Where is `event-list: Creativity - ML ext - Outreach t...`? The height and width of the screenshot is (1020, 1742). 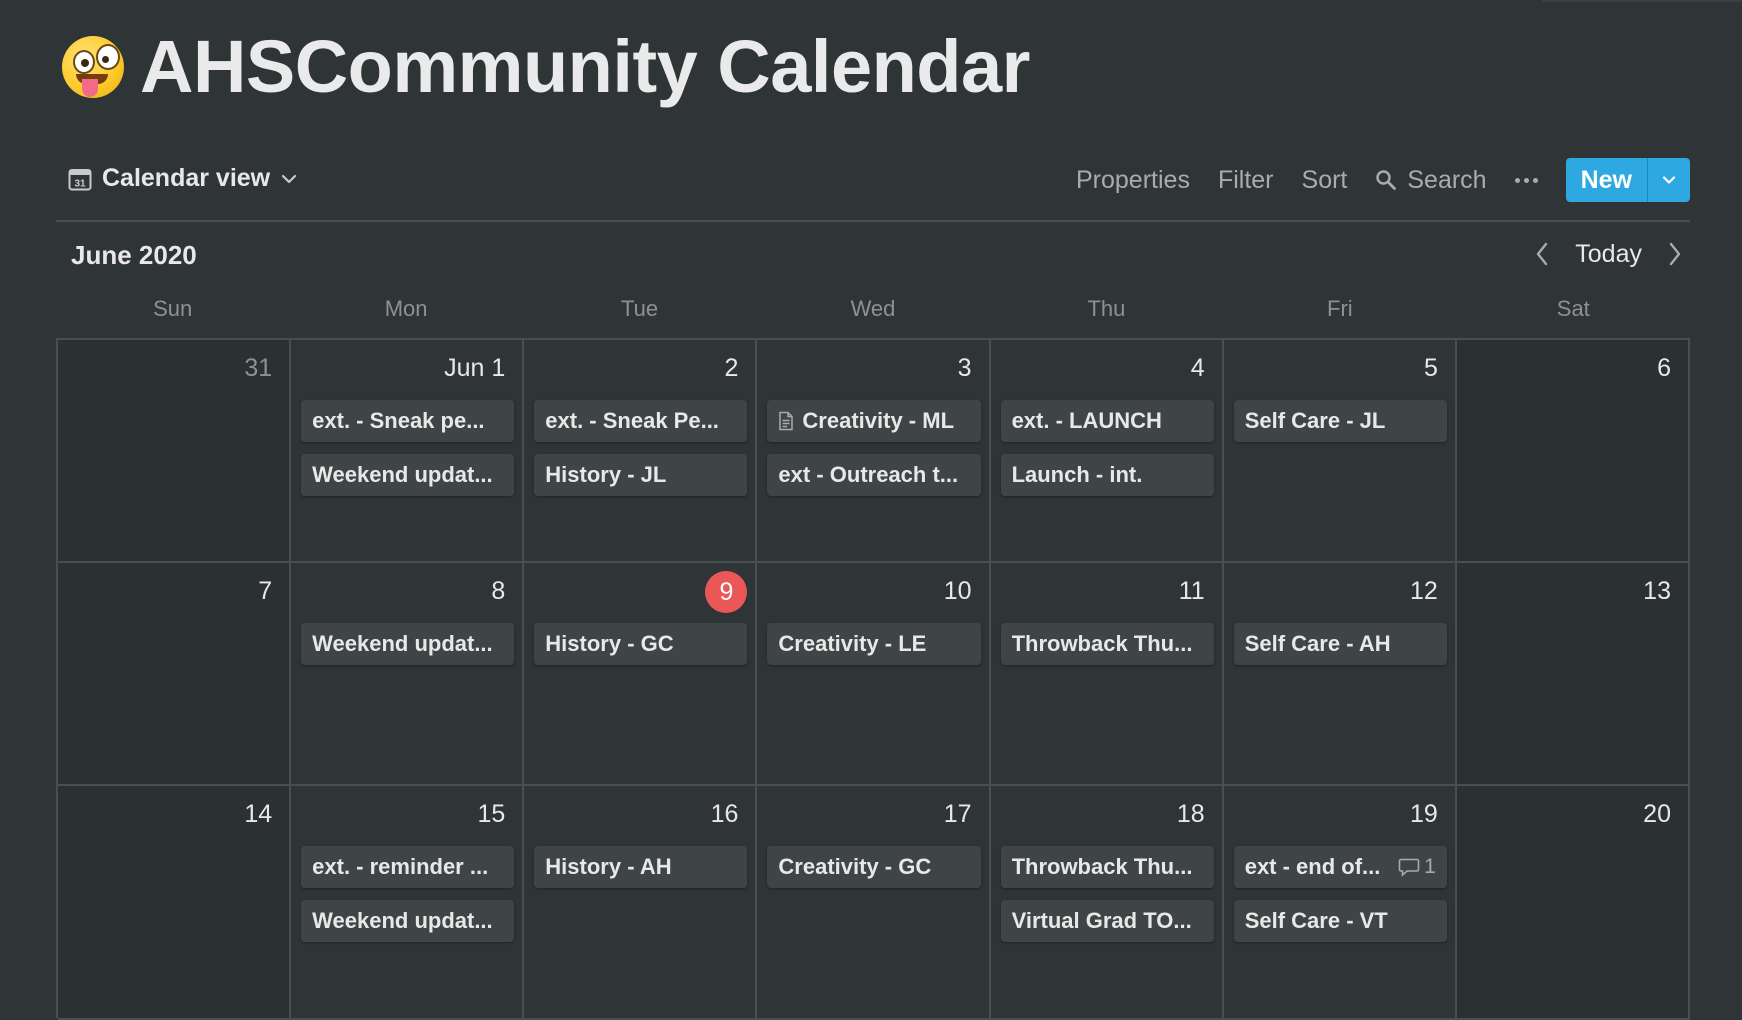
event-list: Creativity - ML ext - Outreach t... is located at coordinates (874, 448).